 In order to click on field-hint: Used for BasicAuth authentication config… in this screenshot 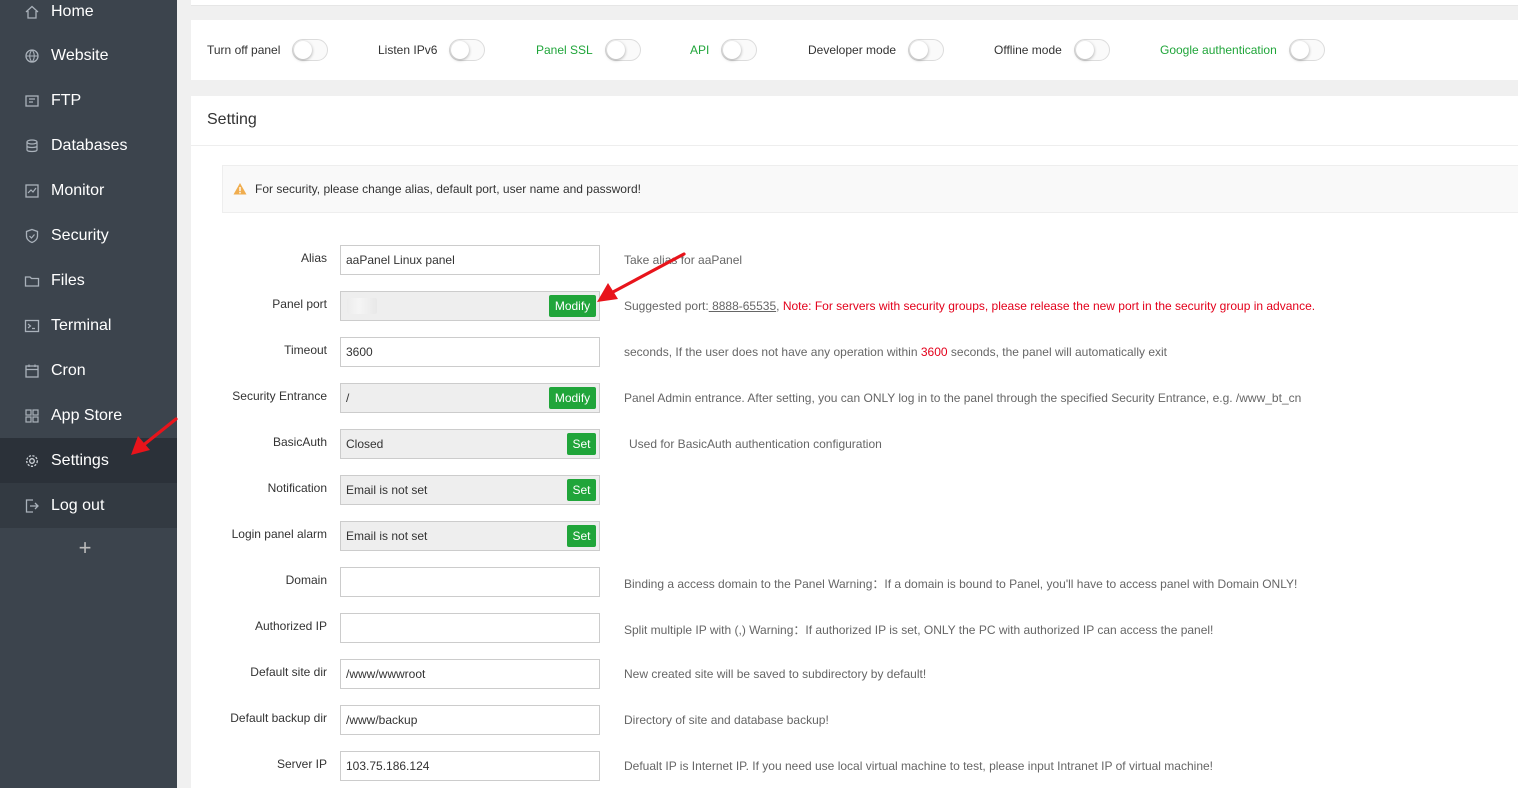, I will do `click(755, 444)`.